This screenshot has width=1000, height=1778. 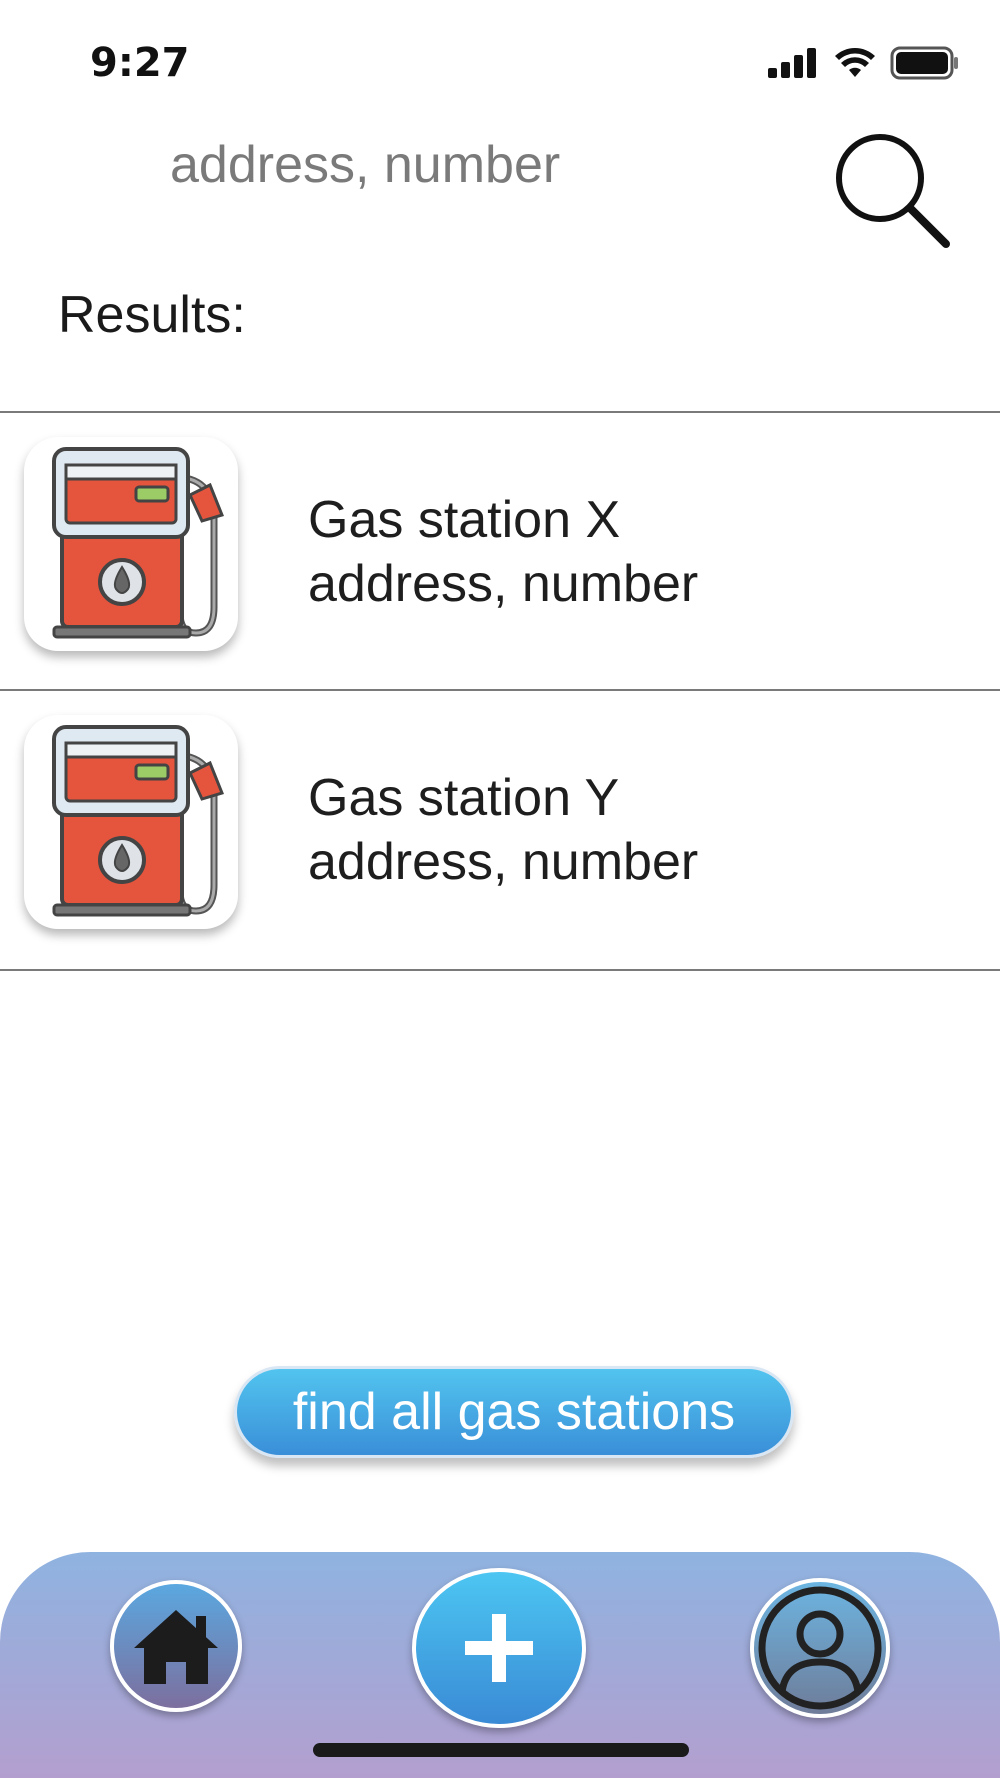 I want to click on home-indicator, so click(x=501, y=1750).